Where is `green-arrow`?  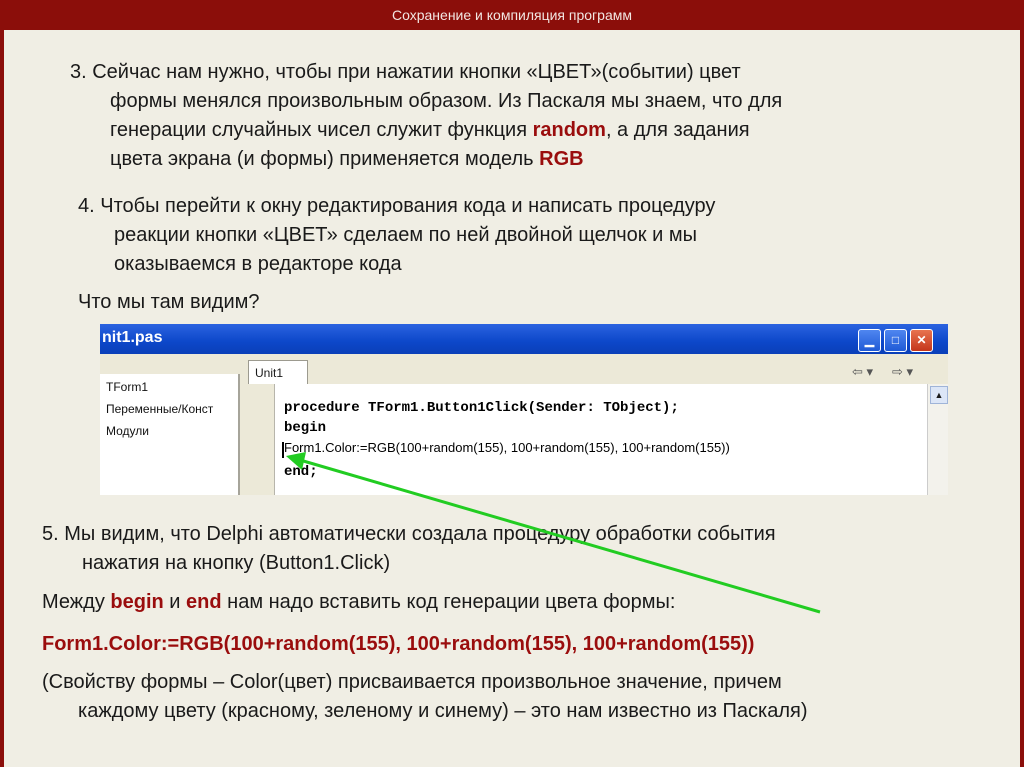
green-arrow is located at coordinates (553, 533).